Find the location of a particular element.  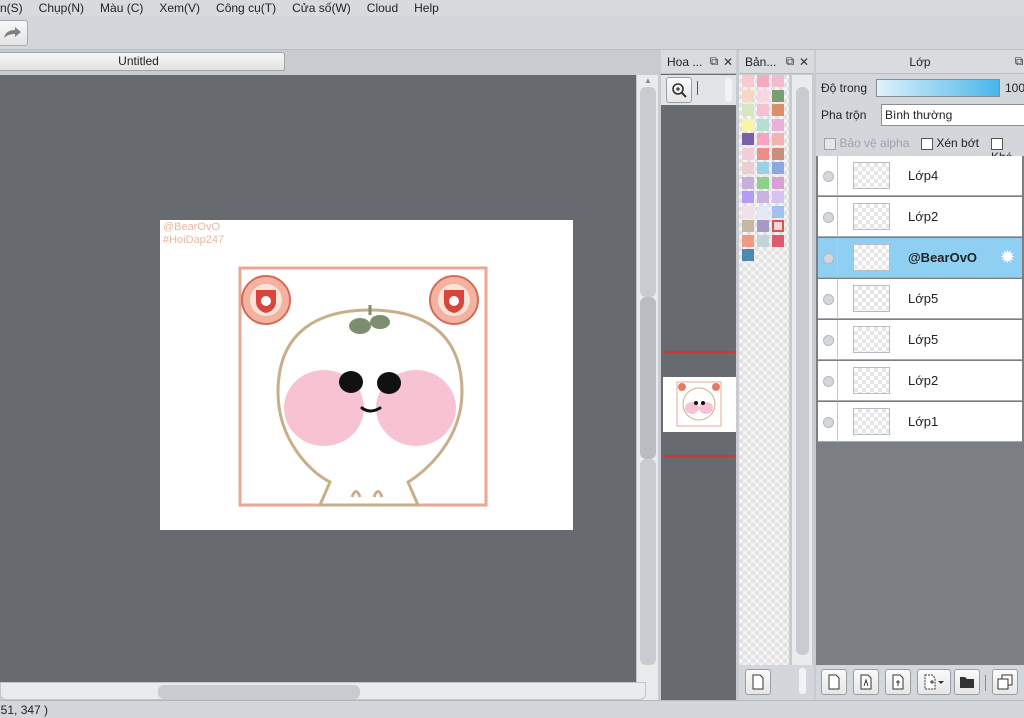

menu-window: Cửa số(W) is located at coordinates (321, 8).